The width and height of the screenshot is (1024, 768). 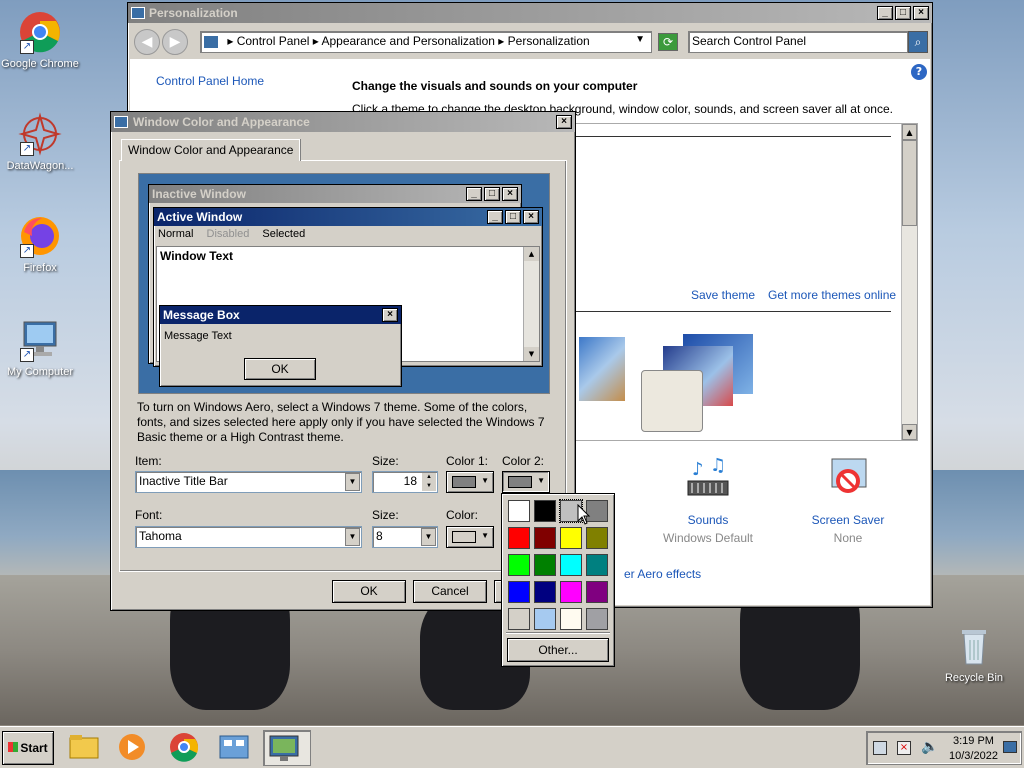 I want to click on taskbar-chrome, so click(x=186, y=748).